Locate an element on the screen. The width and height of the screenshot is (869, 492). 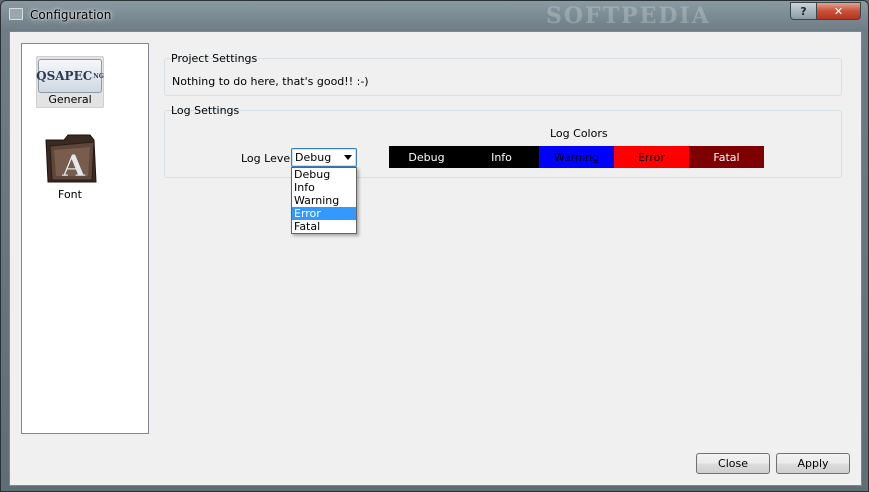
log-level-dropdown-list: Debug Info Warning Error Fatal is located at coordinates (324, 200).